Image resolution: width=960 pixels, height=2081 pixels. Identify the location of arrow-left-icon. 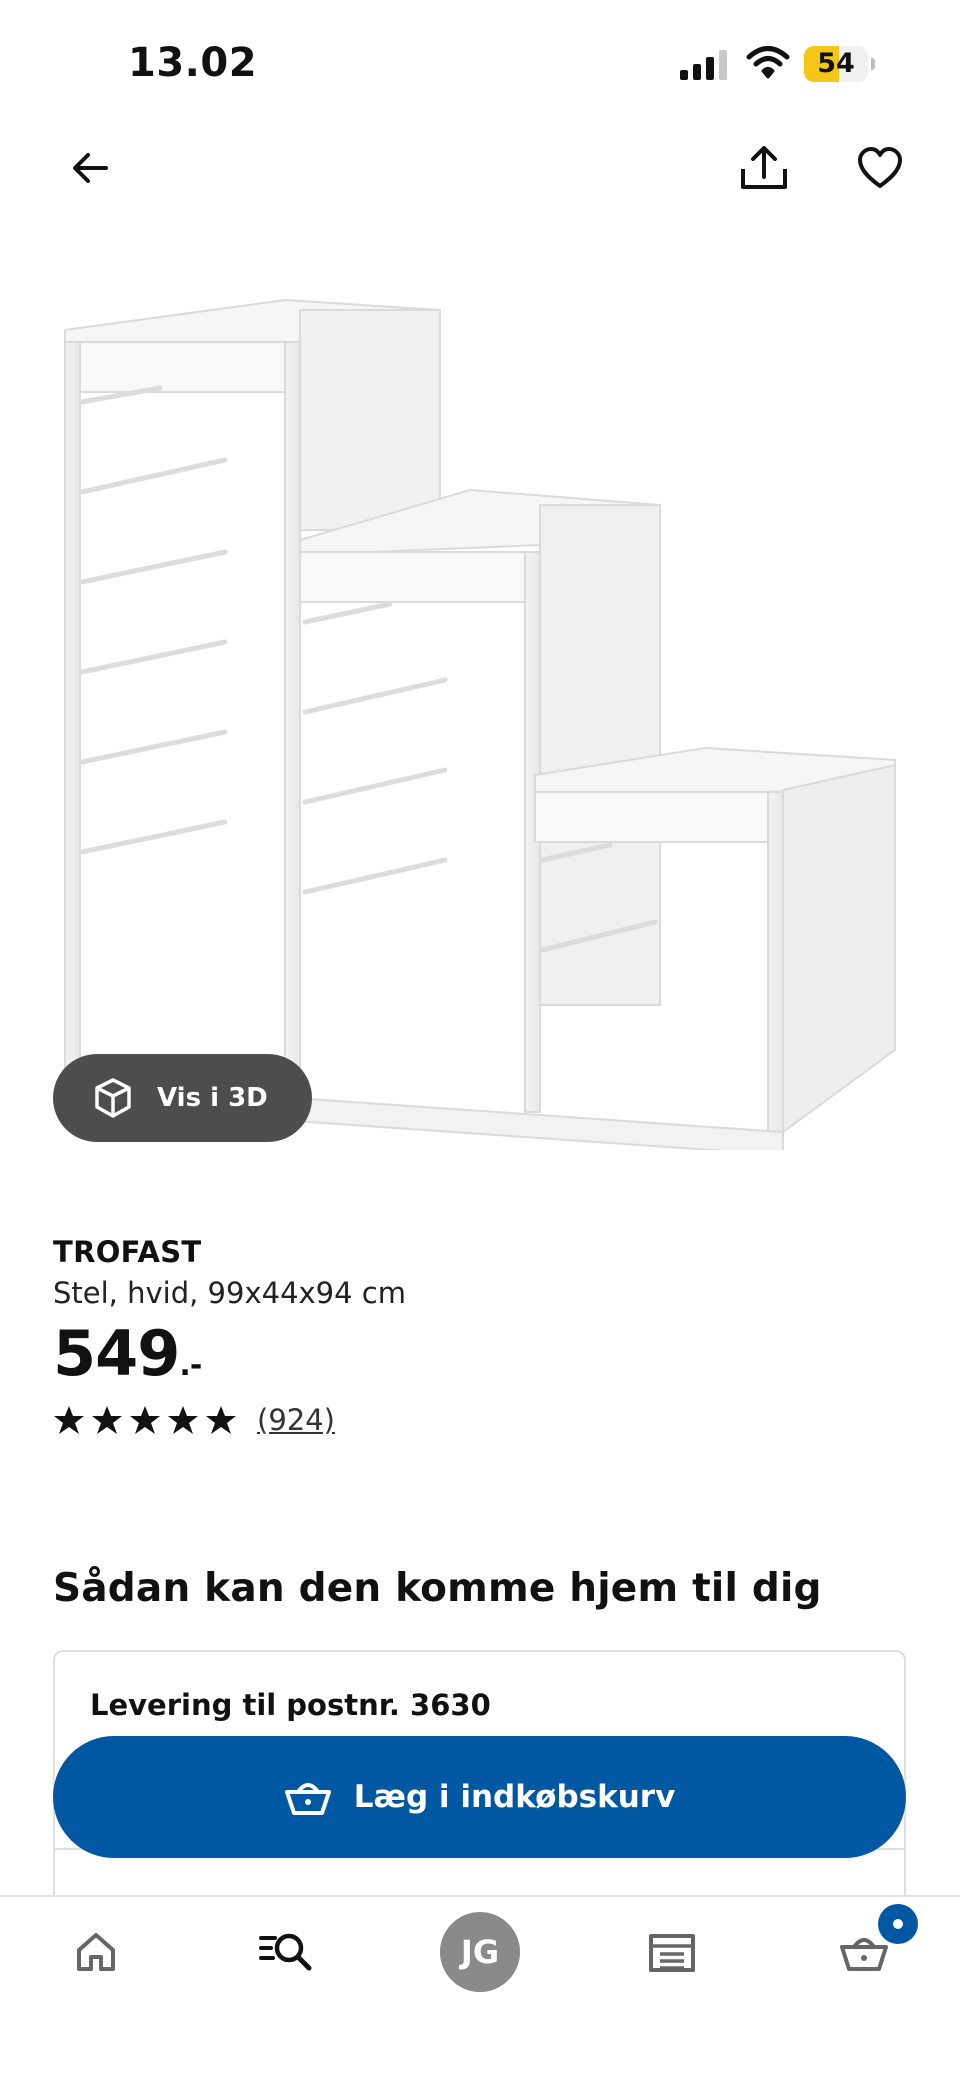
(90, 168).